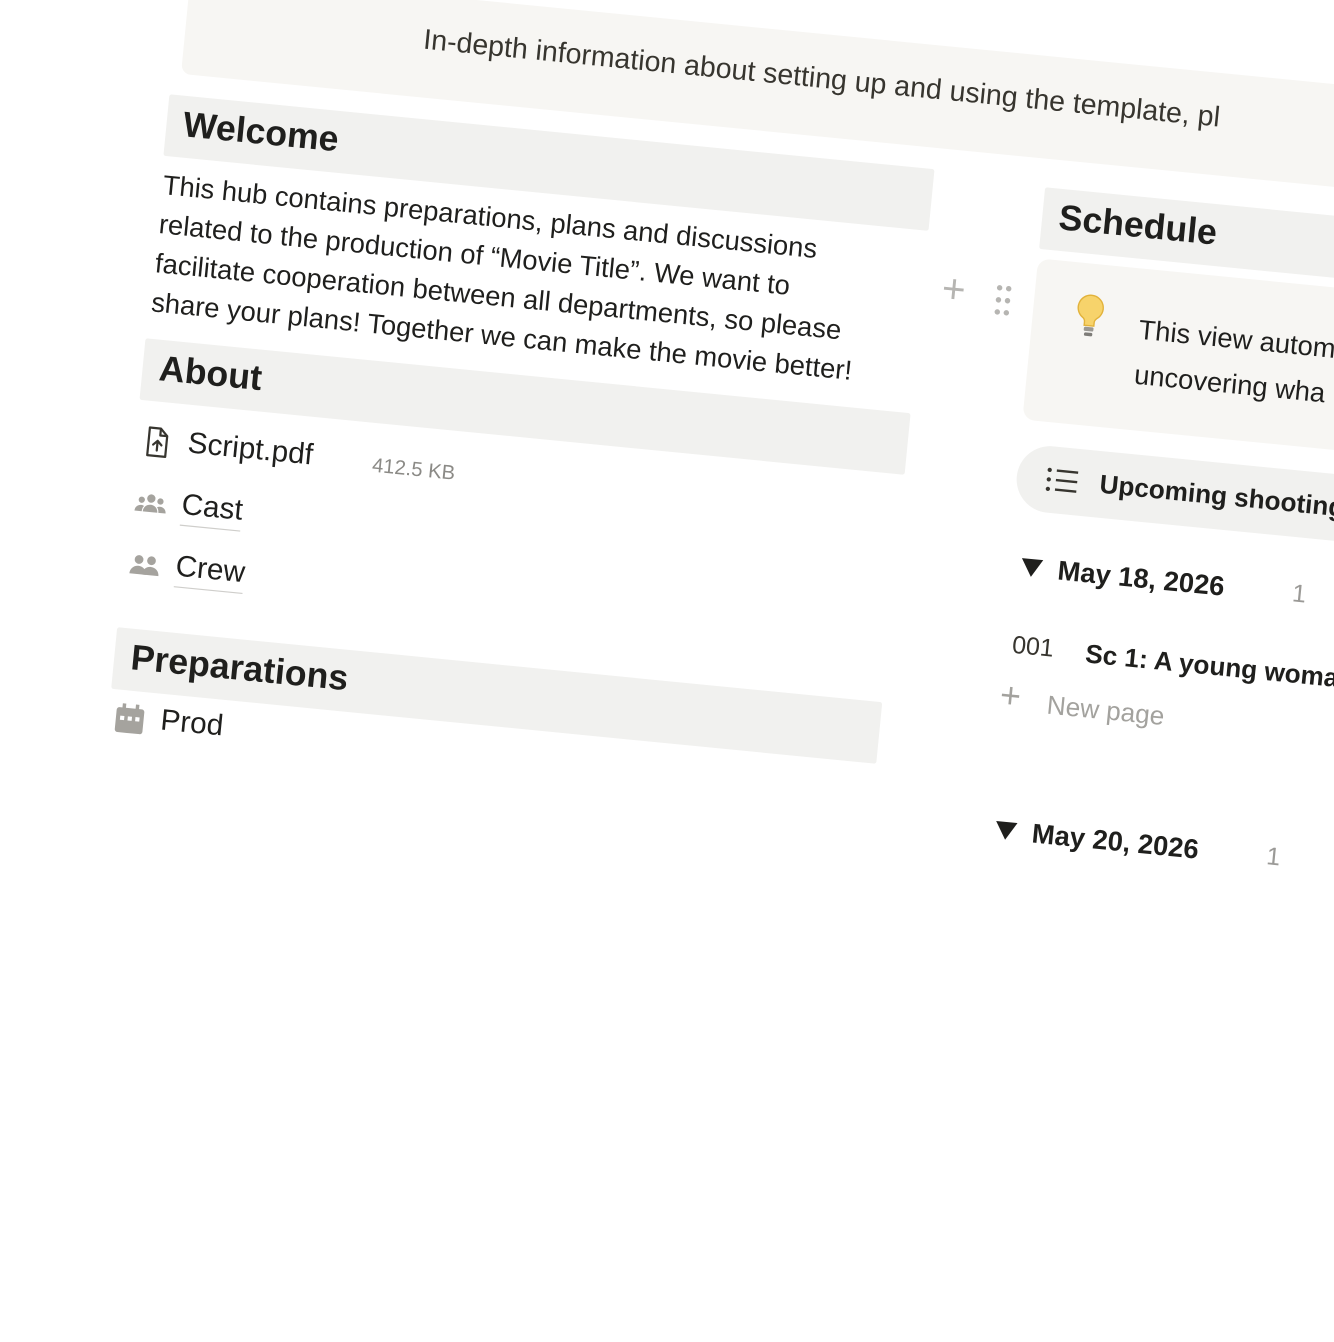  What do you see at coordinates (1062, 480) in the screenshot?
I see `list-icon` at bounding box center [1062, 480].